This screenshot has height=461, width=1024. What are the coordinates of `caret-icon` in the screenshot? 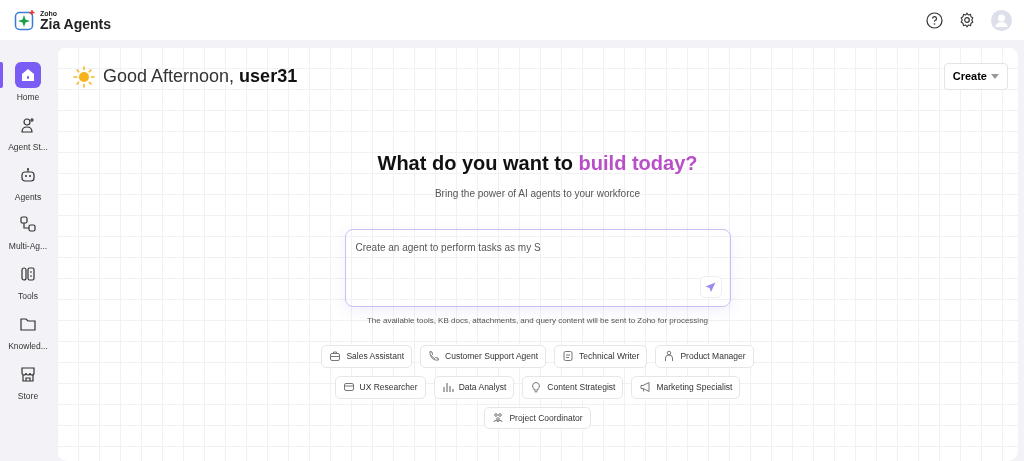 It's located at (995, 76).